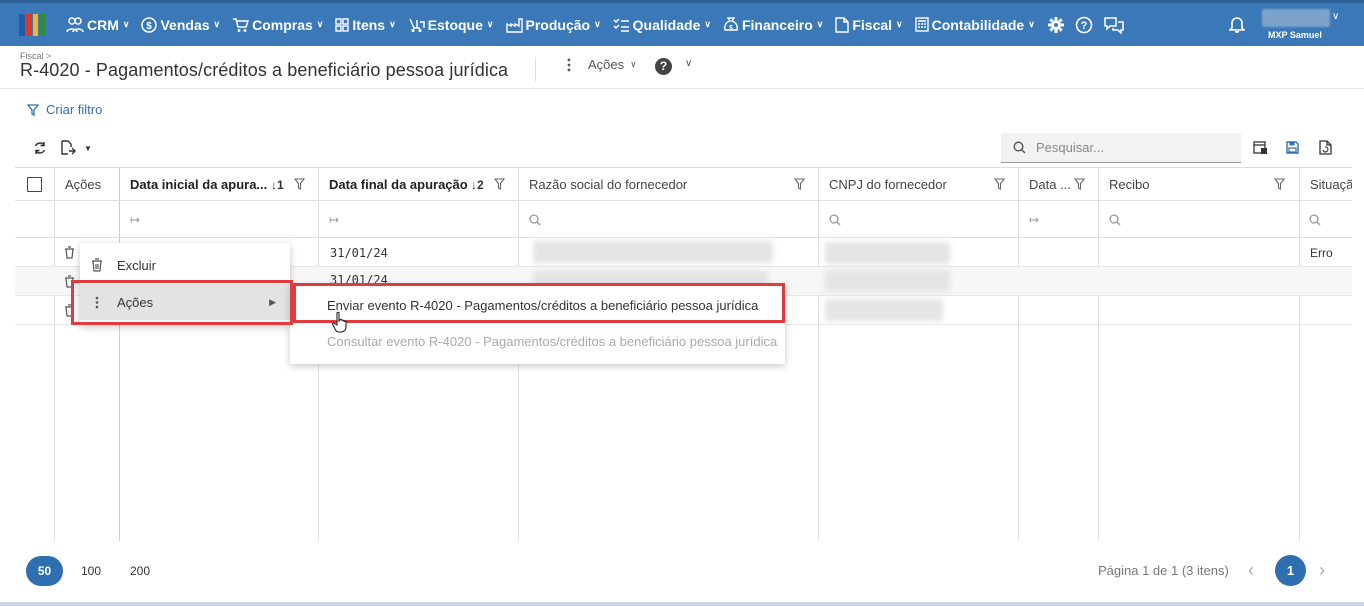 Image resolution: width=1364 pixels, height=606 pixels. Describe the element at coordinates (1134, 147) in the screenshot. I see `search-input` at that location.